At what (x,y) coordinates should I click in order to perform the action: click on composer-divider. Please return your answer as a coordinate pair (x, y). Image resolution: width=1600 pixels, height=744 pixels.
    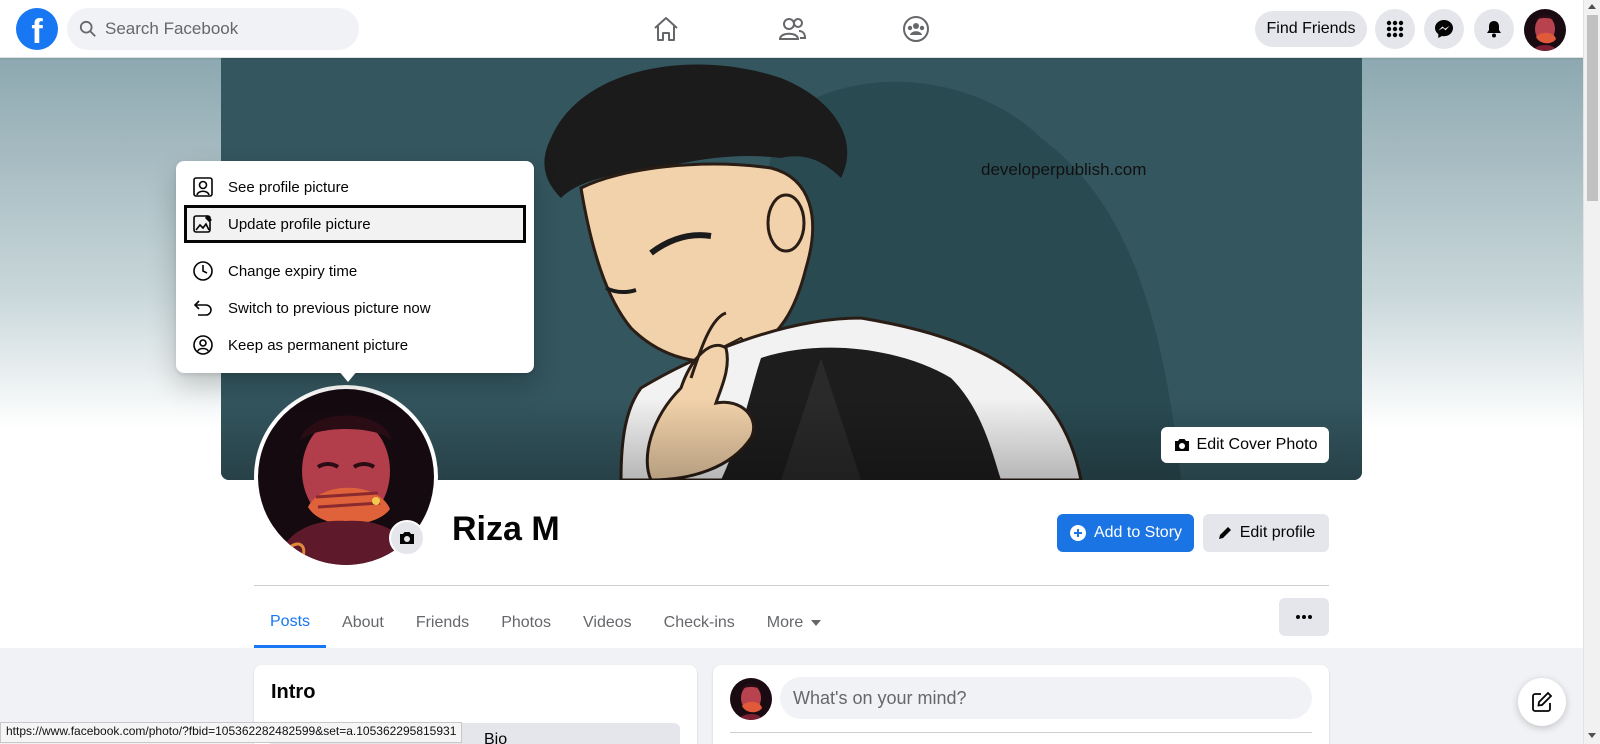
    Looking at the image, I should click on (1021, 732).